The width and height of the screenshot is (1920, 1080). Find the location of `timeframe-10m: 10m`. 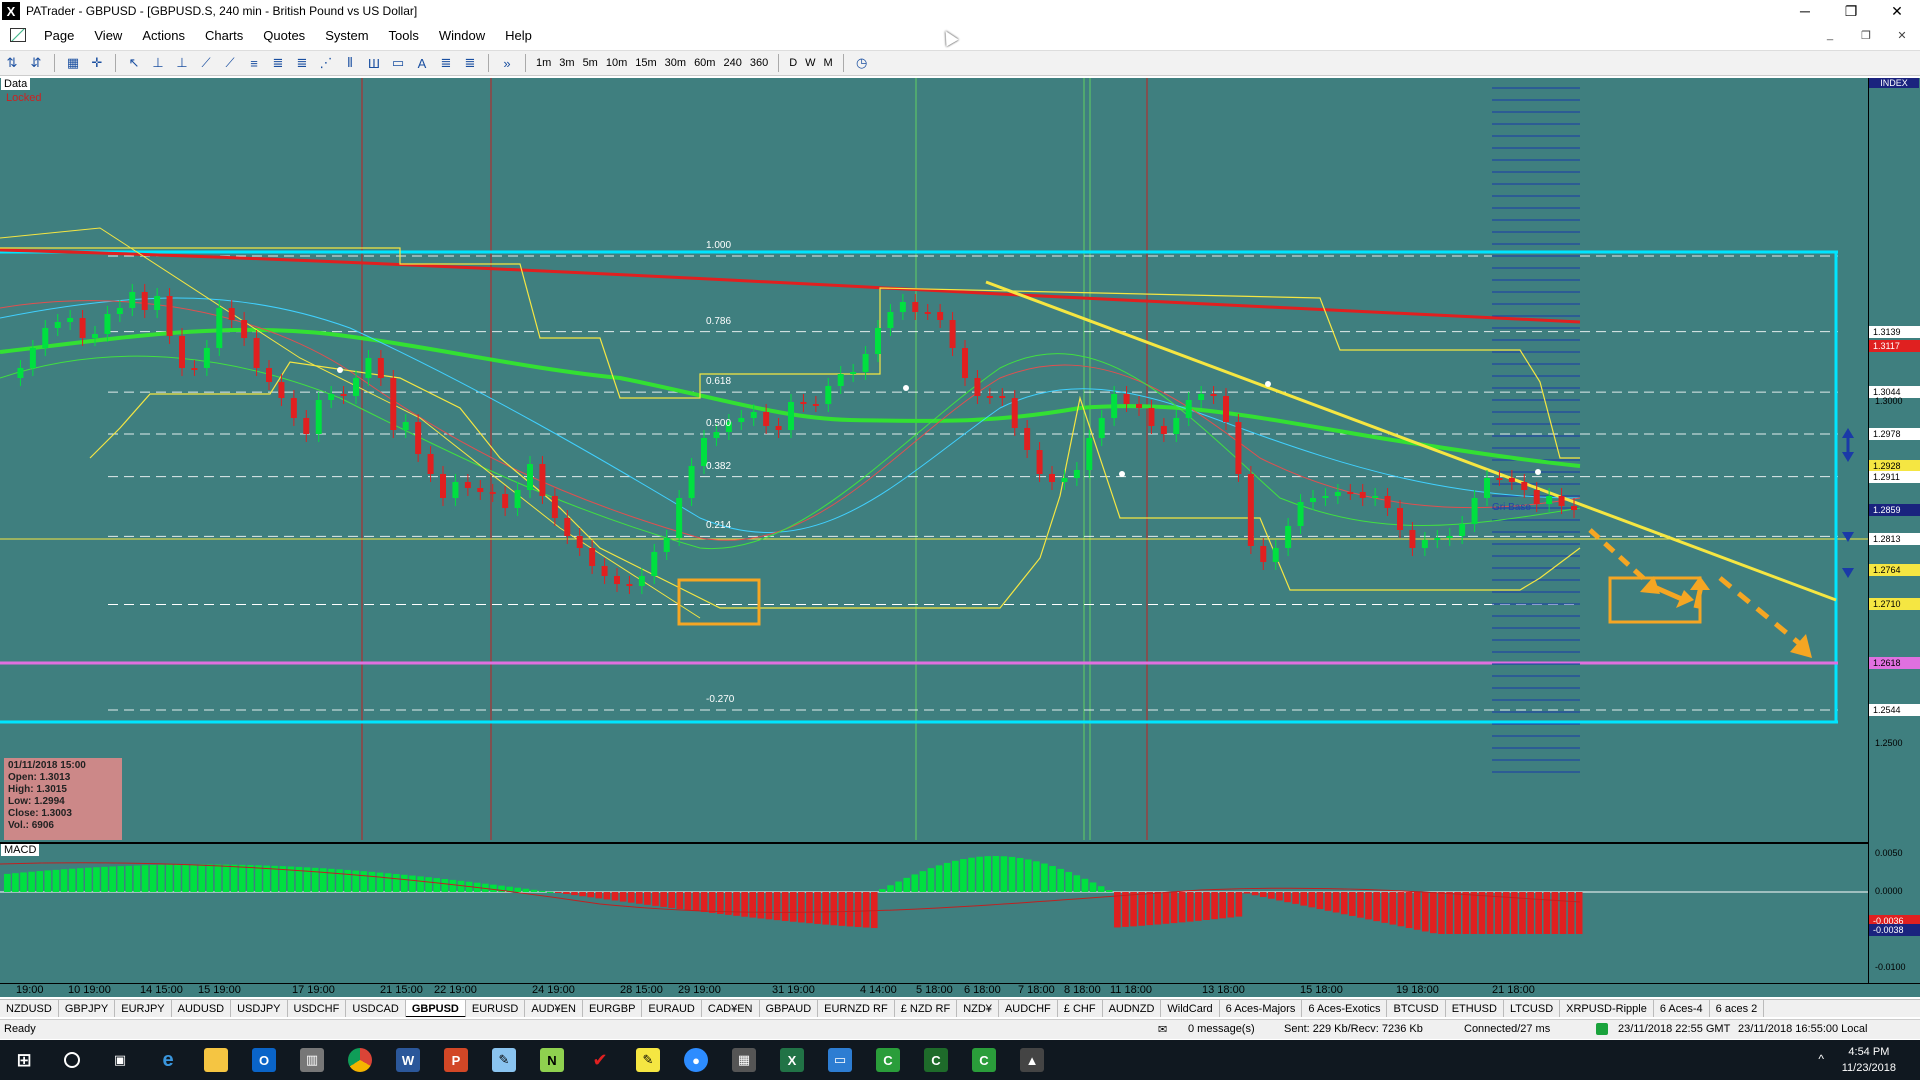

timeframe-10m: 10m is located at coordinates (616, 63).